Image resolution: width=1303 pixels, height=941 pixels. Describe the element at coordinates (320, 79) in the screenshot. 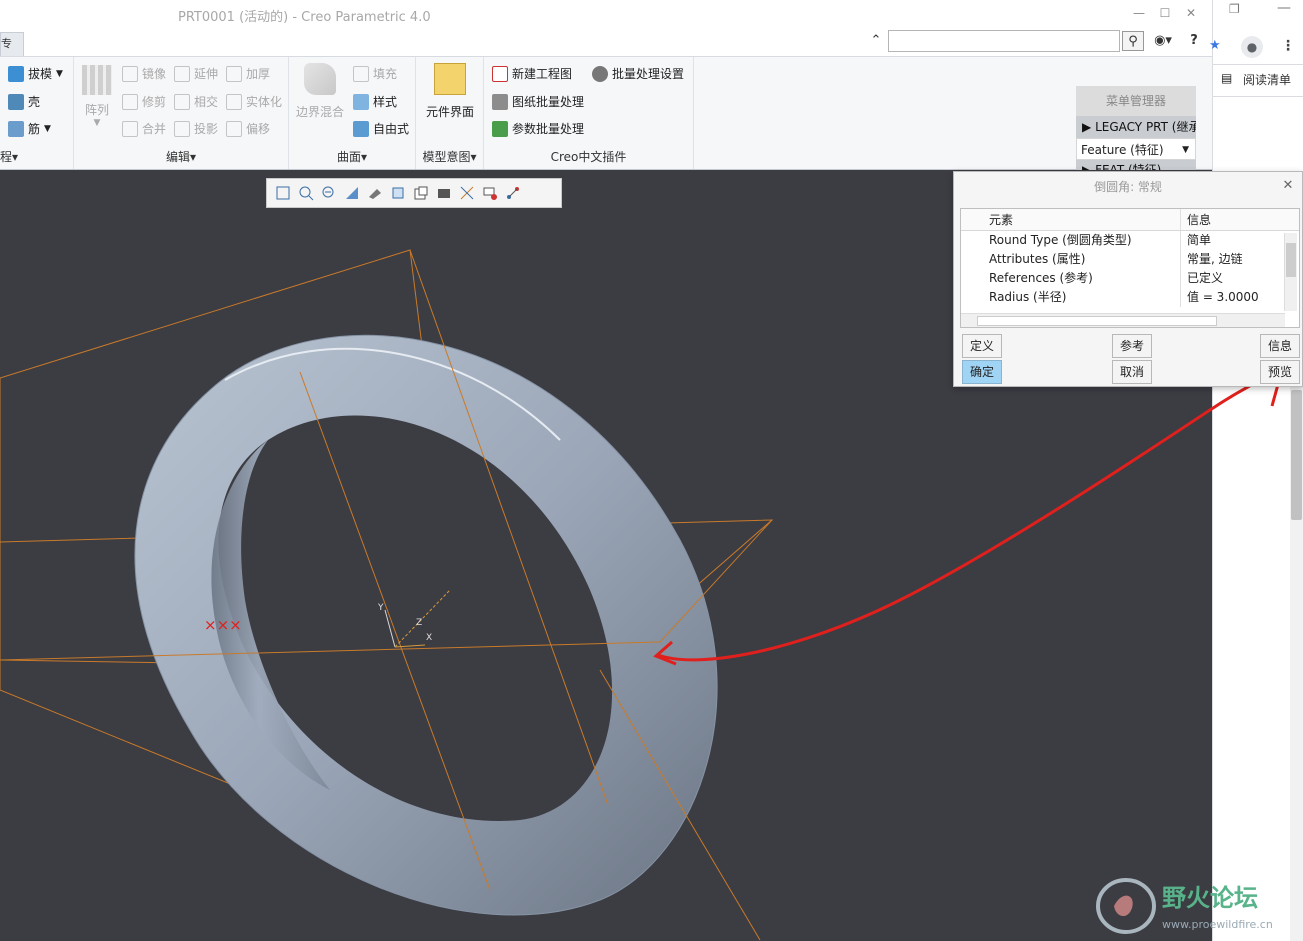

I see `boundary-blend-icon` at that location.